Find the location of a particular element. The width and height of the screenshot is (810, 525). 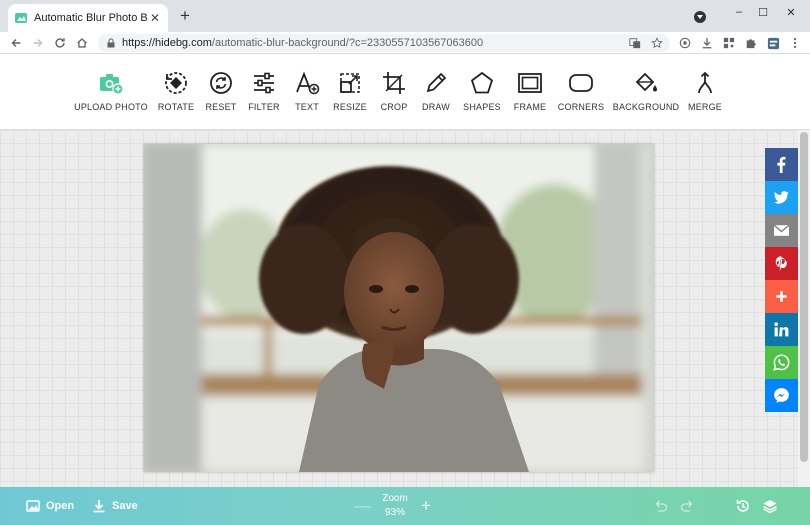

tool-label: MERGE is located at coordinates (705, 107).